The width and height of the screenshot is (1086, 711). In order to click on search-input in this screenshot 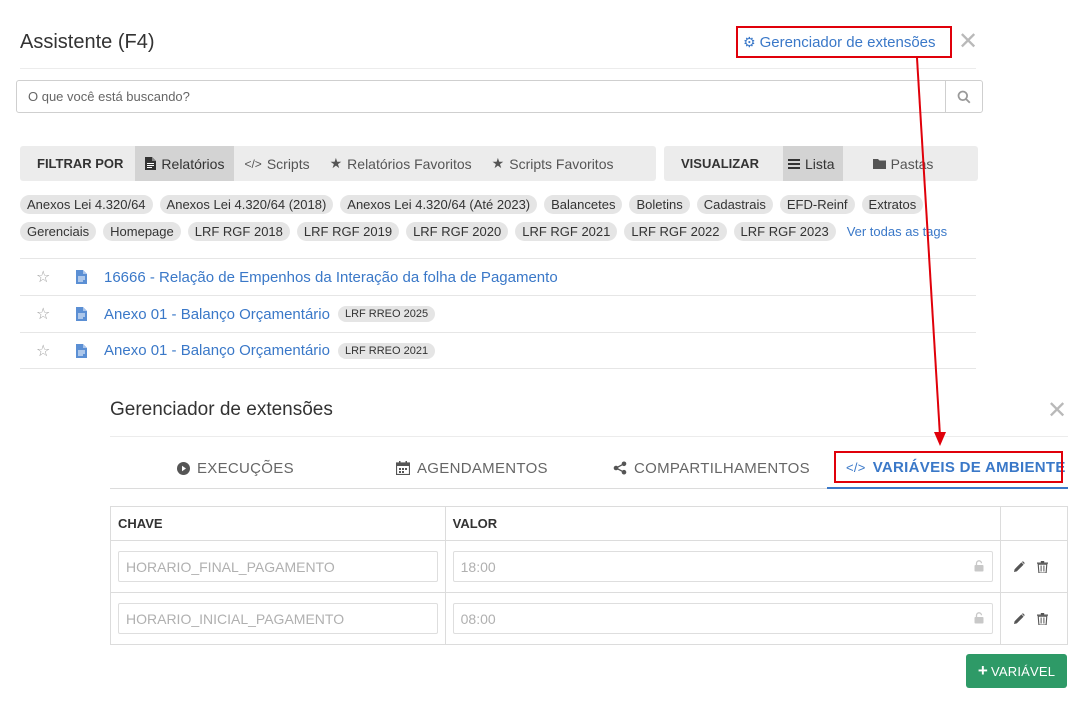, I will do `click(481, 96)`.